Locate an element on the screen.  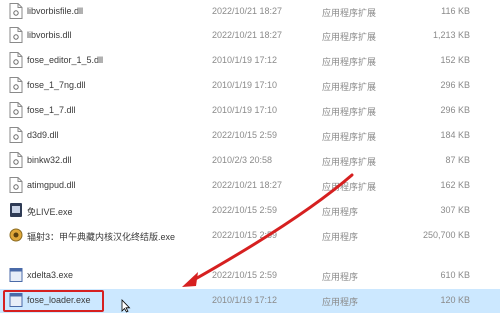
highlight-box is located at coordinates (53, 301).